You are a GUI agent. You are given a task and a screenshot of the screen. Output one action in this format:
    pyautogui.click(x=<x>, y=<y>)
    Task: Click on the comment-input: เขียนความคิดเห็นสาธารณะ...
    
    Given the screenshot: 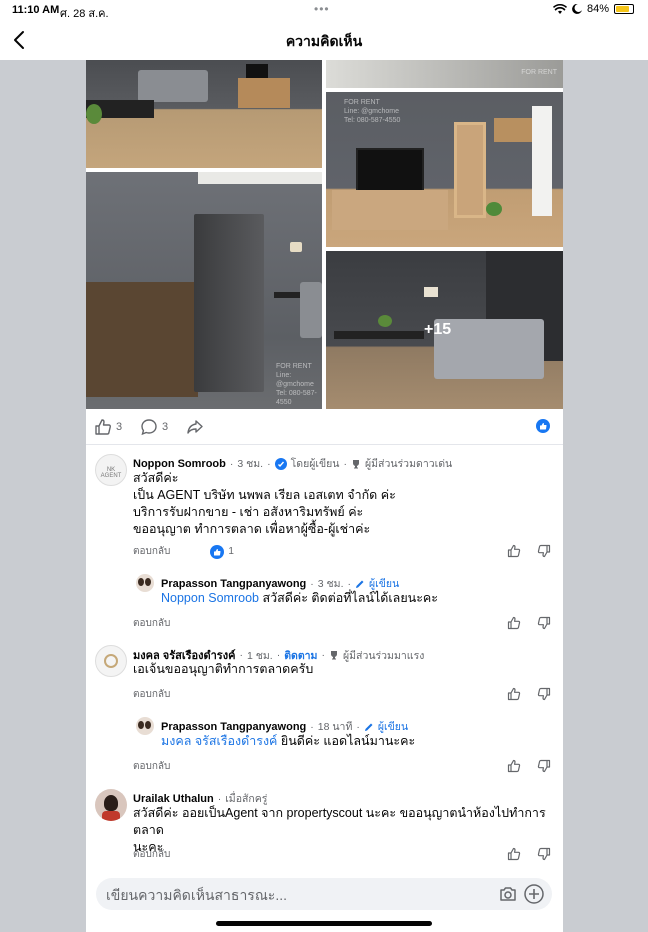 What is the action you would take?
    pyautogui.click(x=324, y=894)
    